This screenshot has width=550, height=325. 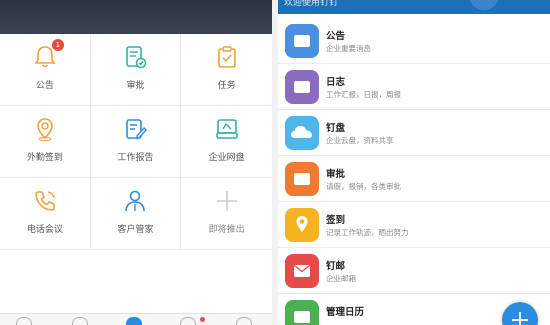 I want to click on app-tile-conference-call: 电话会议, so click(x=45, y=214).